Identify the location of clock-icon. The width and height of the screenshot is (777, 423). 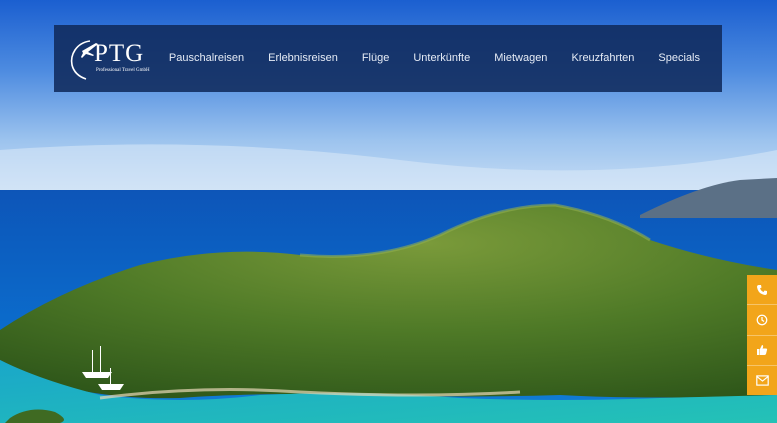
(762, 320).